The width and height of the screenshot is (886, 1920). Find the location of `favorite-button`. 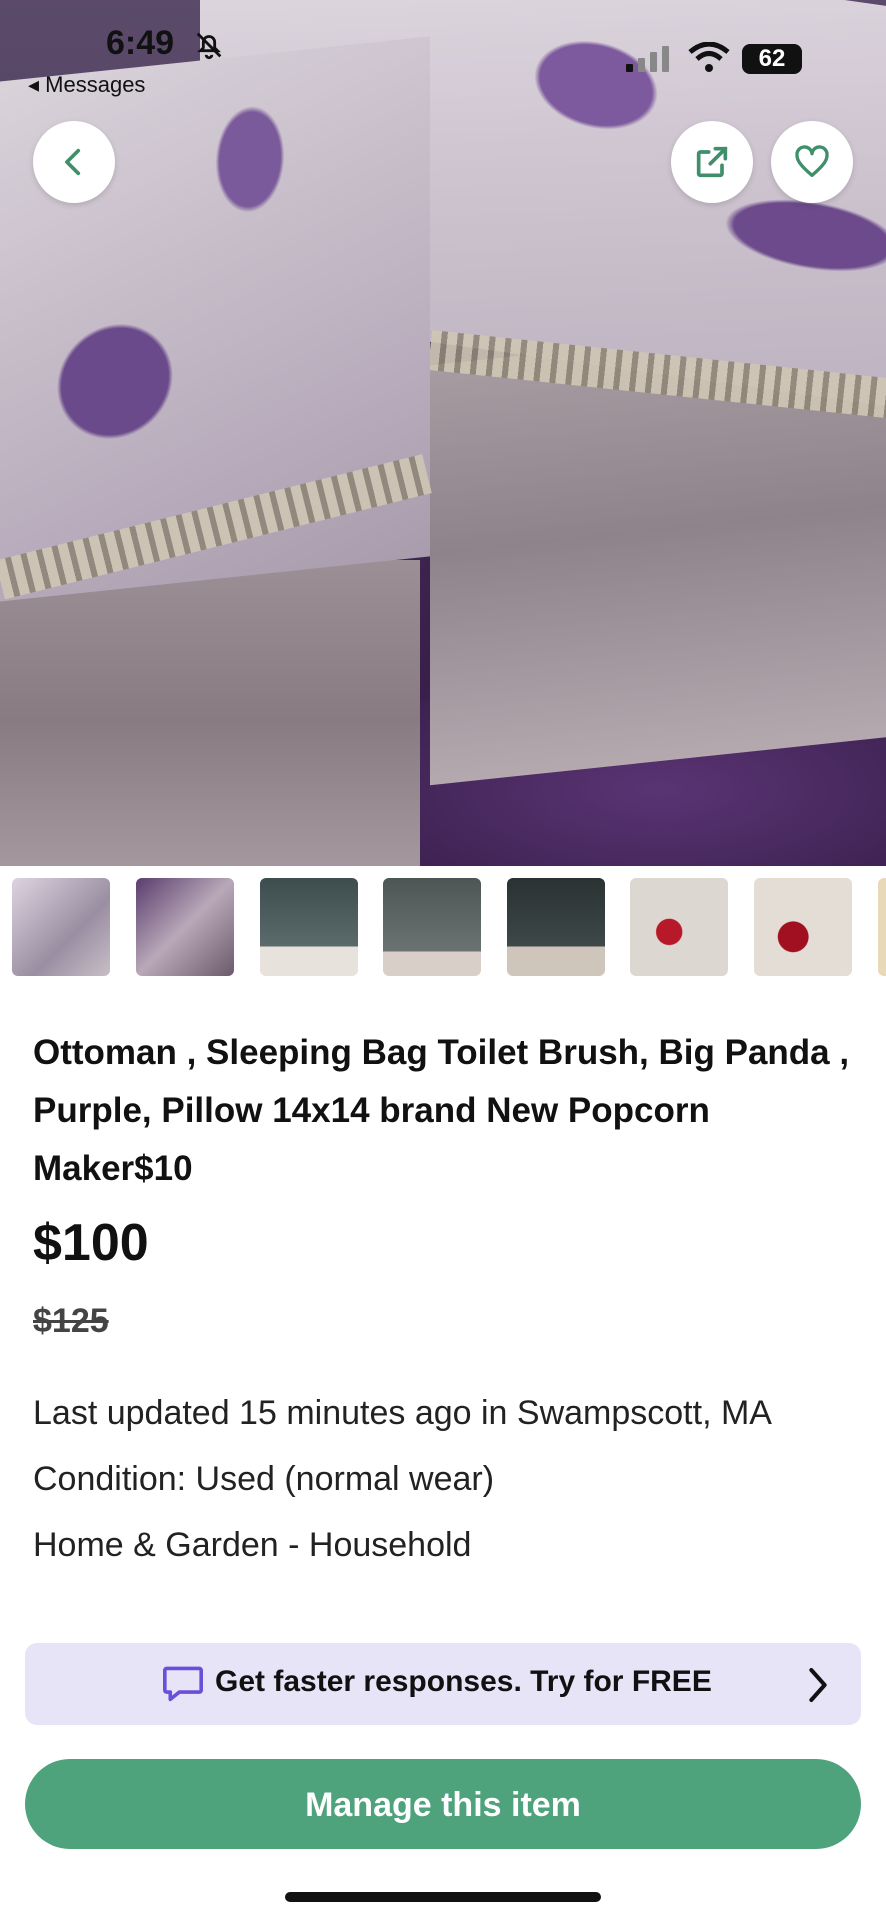

favorite-button is located at coordinates (812, 162).